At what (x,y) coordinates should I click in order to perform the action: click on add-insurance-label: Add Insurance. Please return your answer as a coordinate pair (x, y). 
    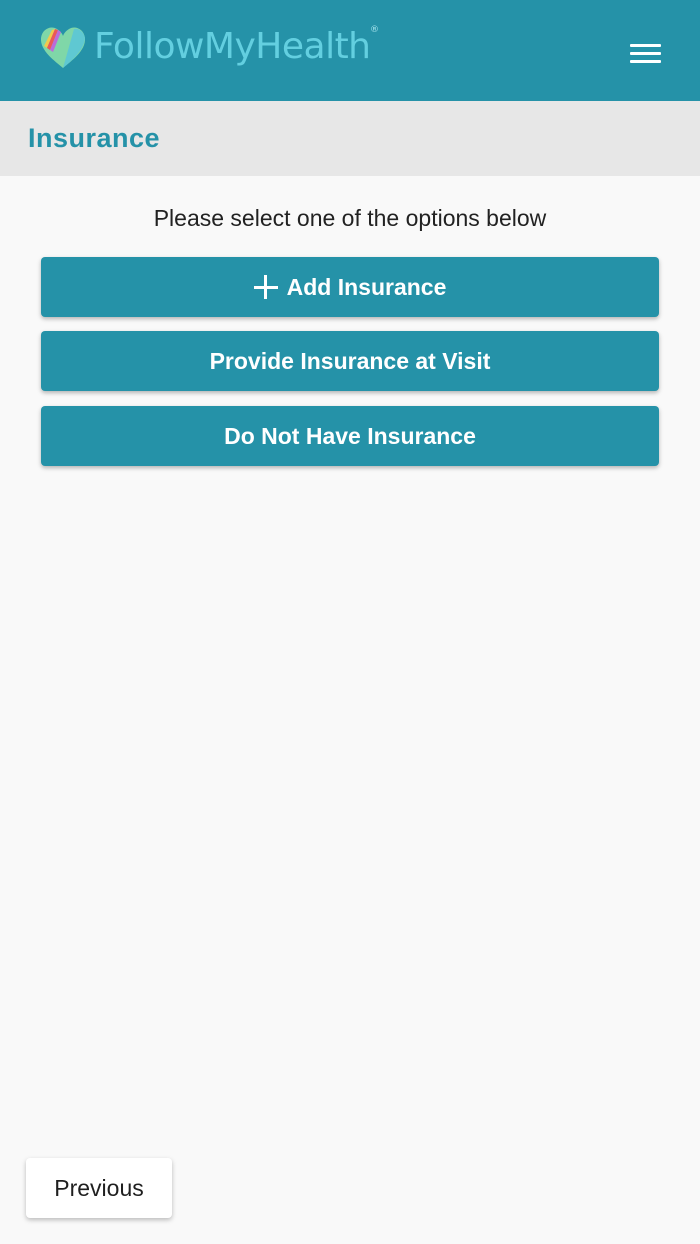
    Looking at the image, I should click on (366, 286).